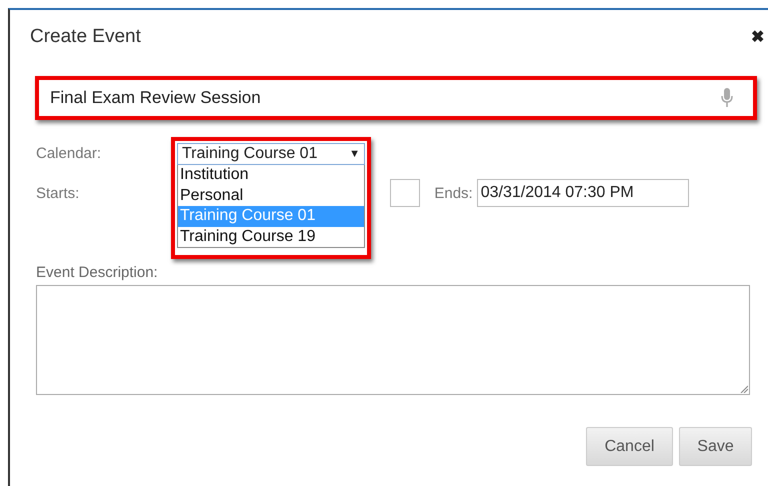 This screenshot has width=768, height=486. I want to click on calendar-select: Training Course 01 ▼, so click(271, 154).